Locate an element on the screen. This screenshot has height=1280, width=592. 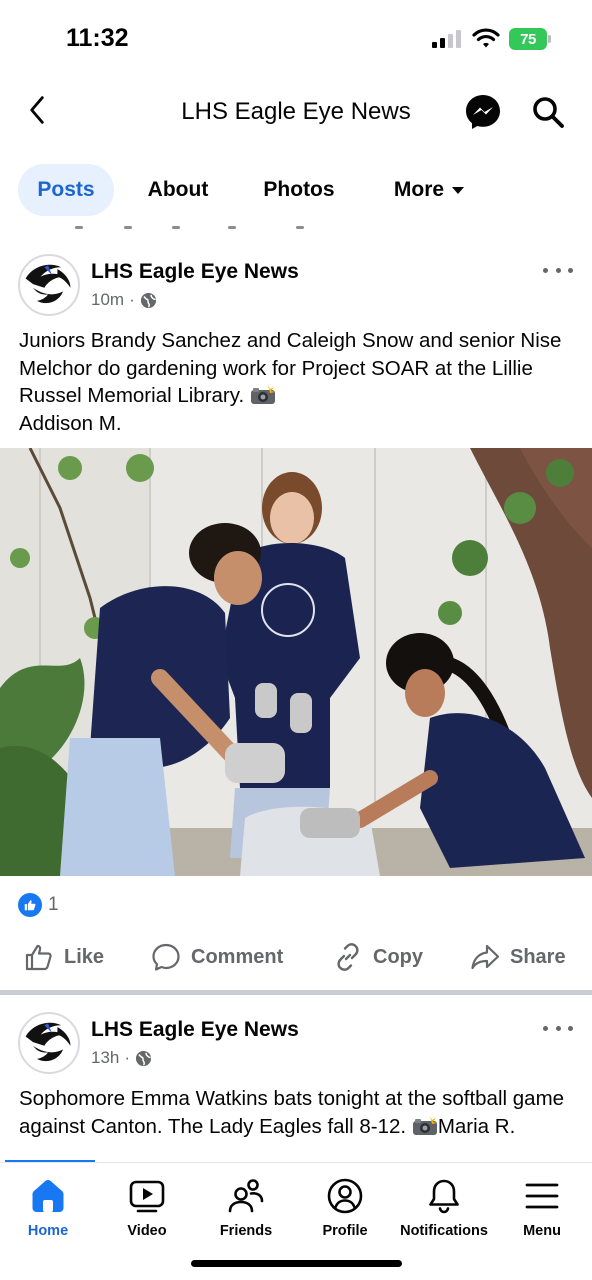
tab-more: More is located at coordinates (429, 190).